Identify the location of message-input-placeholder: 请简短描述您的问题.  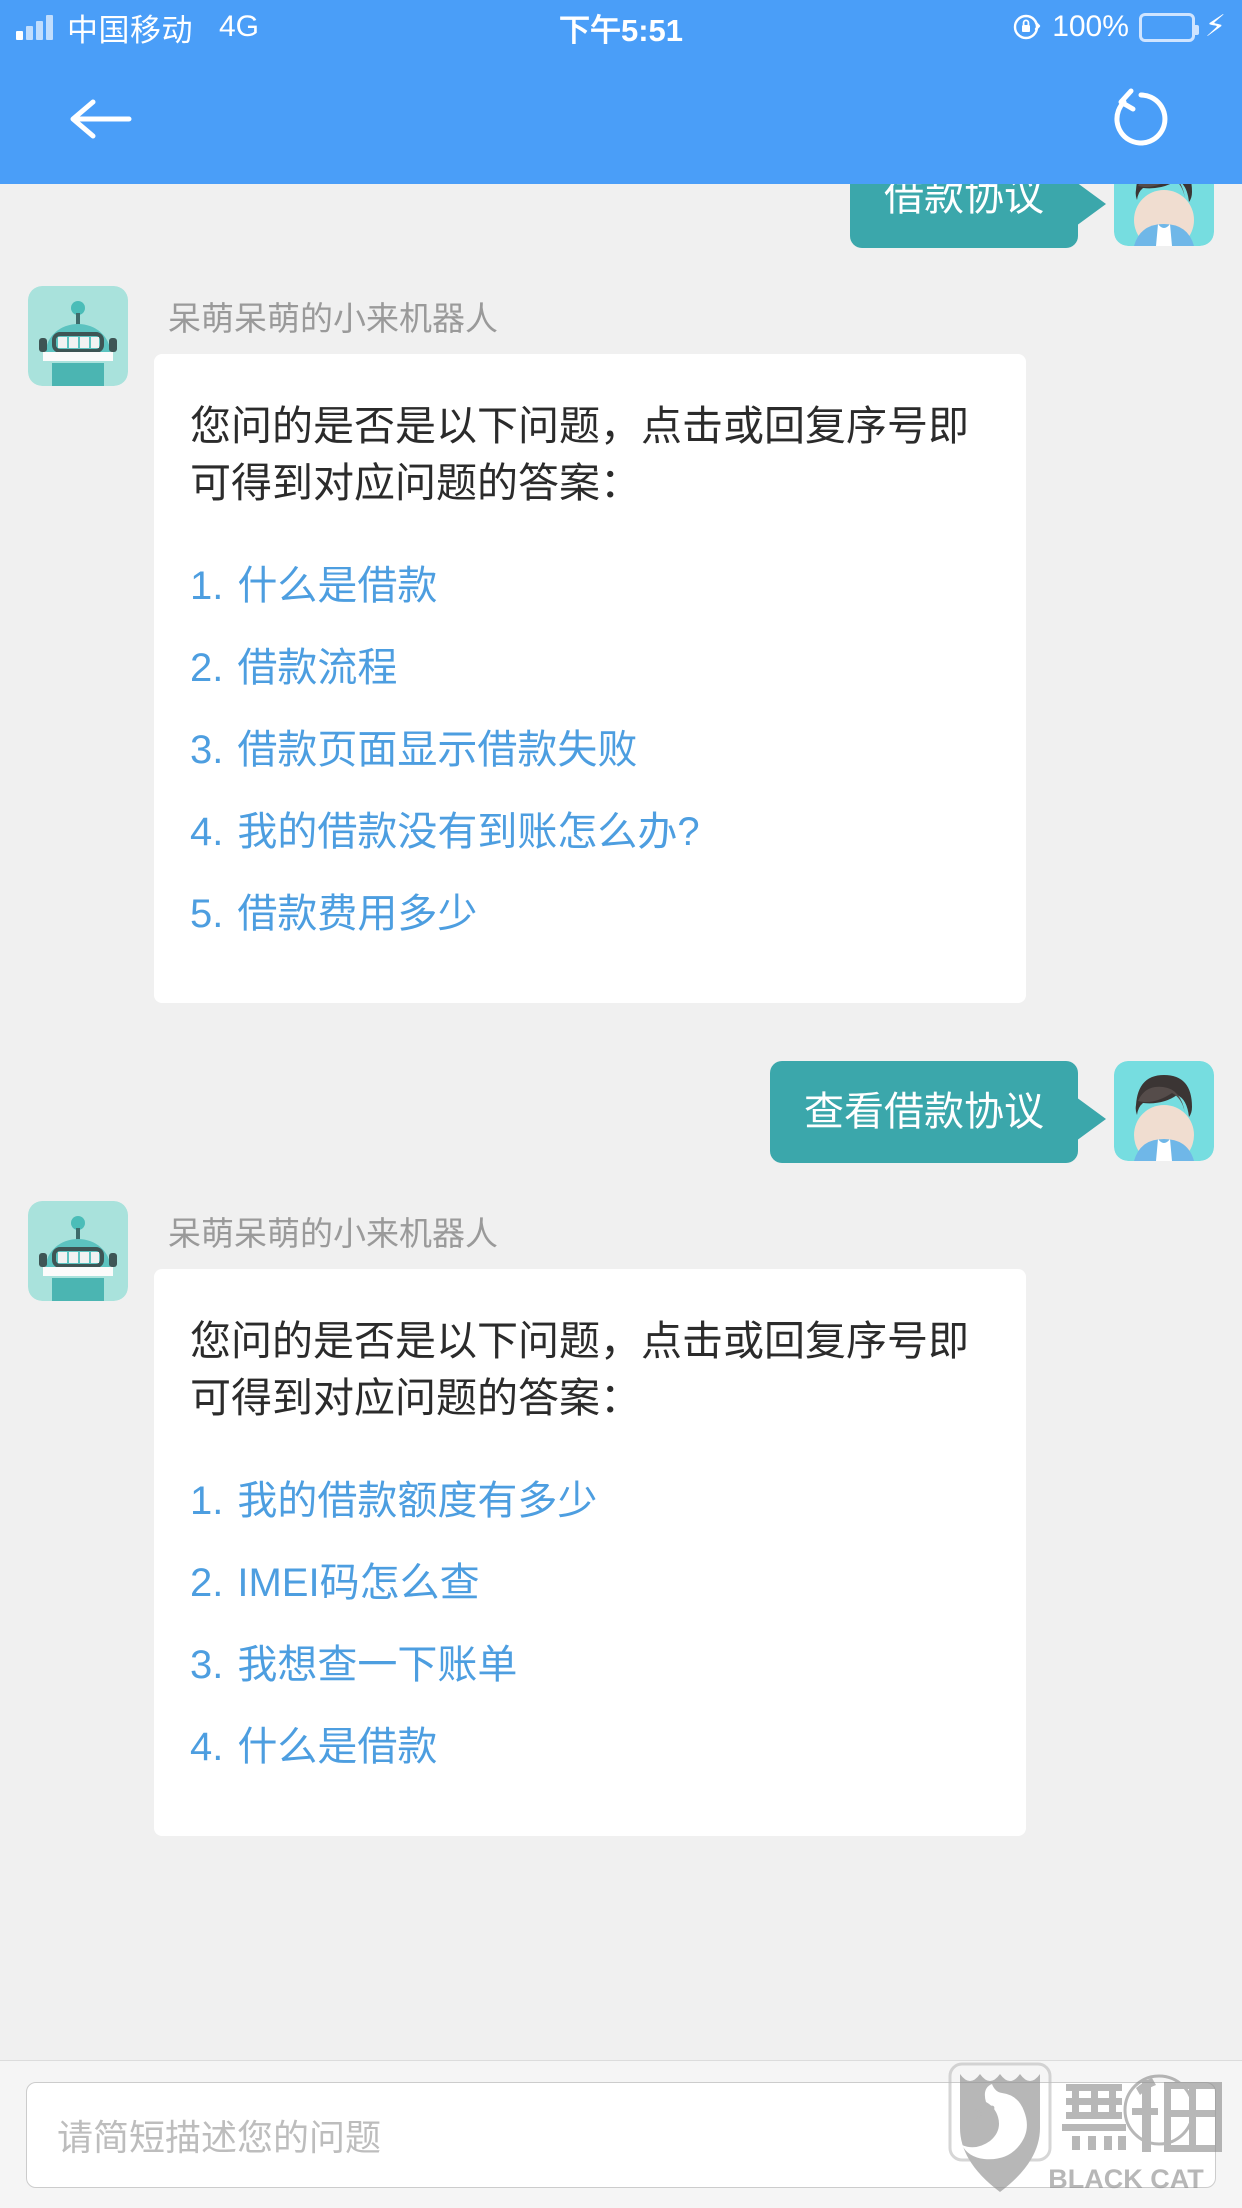
(219, 2137).